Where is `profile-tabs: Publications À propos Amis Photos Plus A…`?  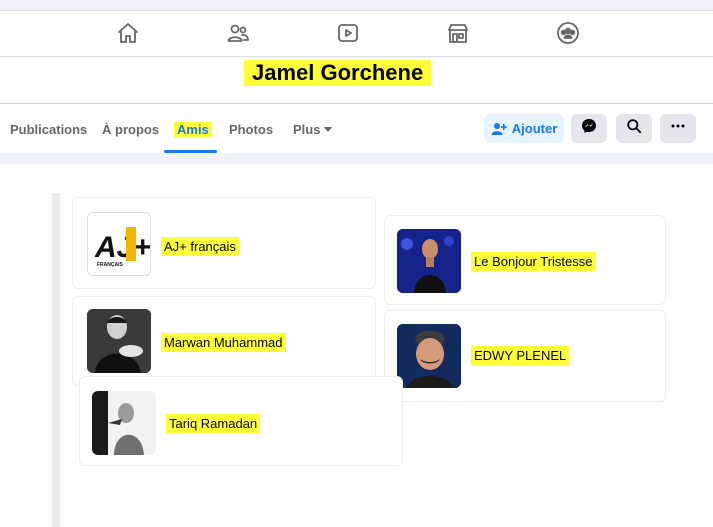 profile-tabs: Publications À propos Amis Photos Plus A… is located at coordinates (356, 128).